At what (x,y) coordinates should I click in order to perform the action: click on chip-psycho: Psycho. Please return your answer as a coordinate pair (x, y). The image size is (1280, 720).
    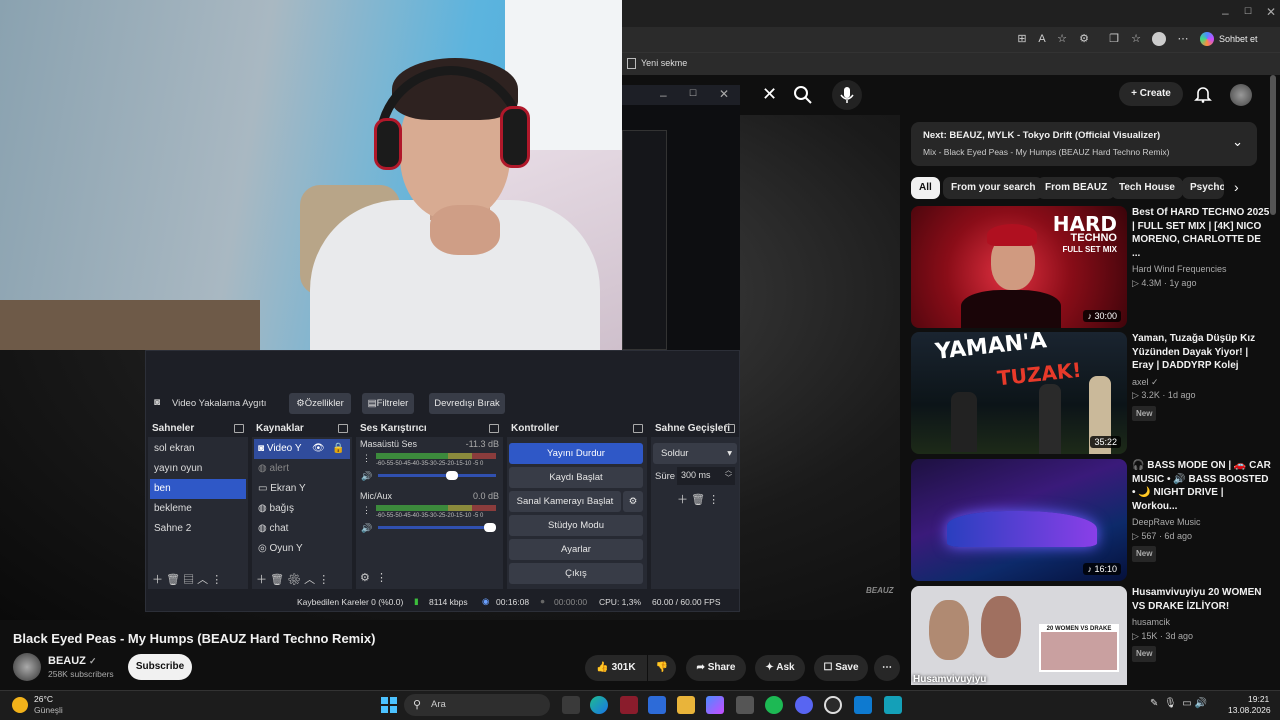
    Looking at the image, I should click on (1203, 188).